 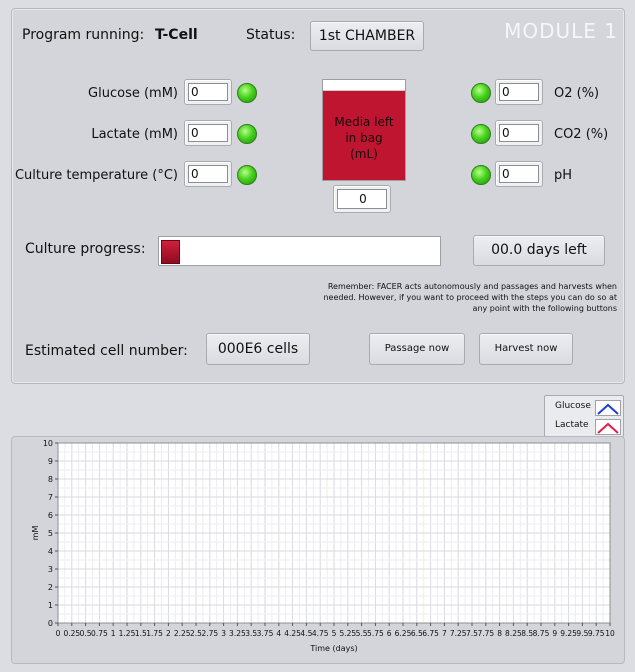 I want to click on media-label: Media left in bag (mL), so click(x=364, y=138).